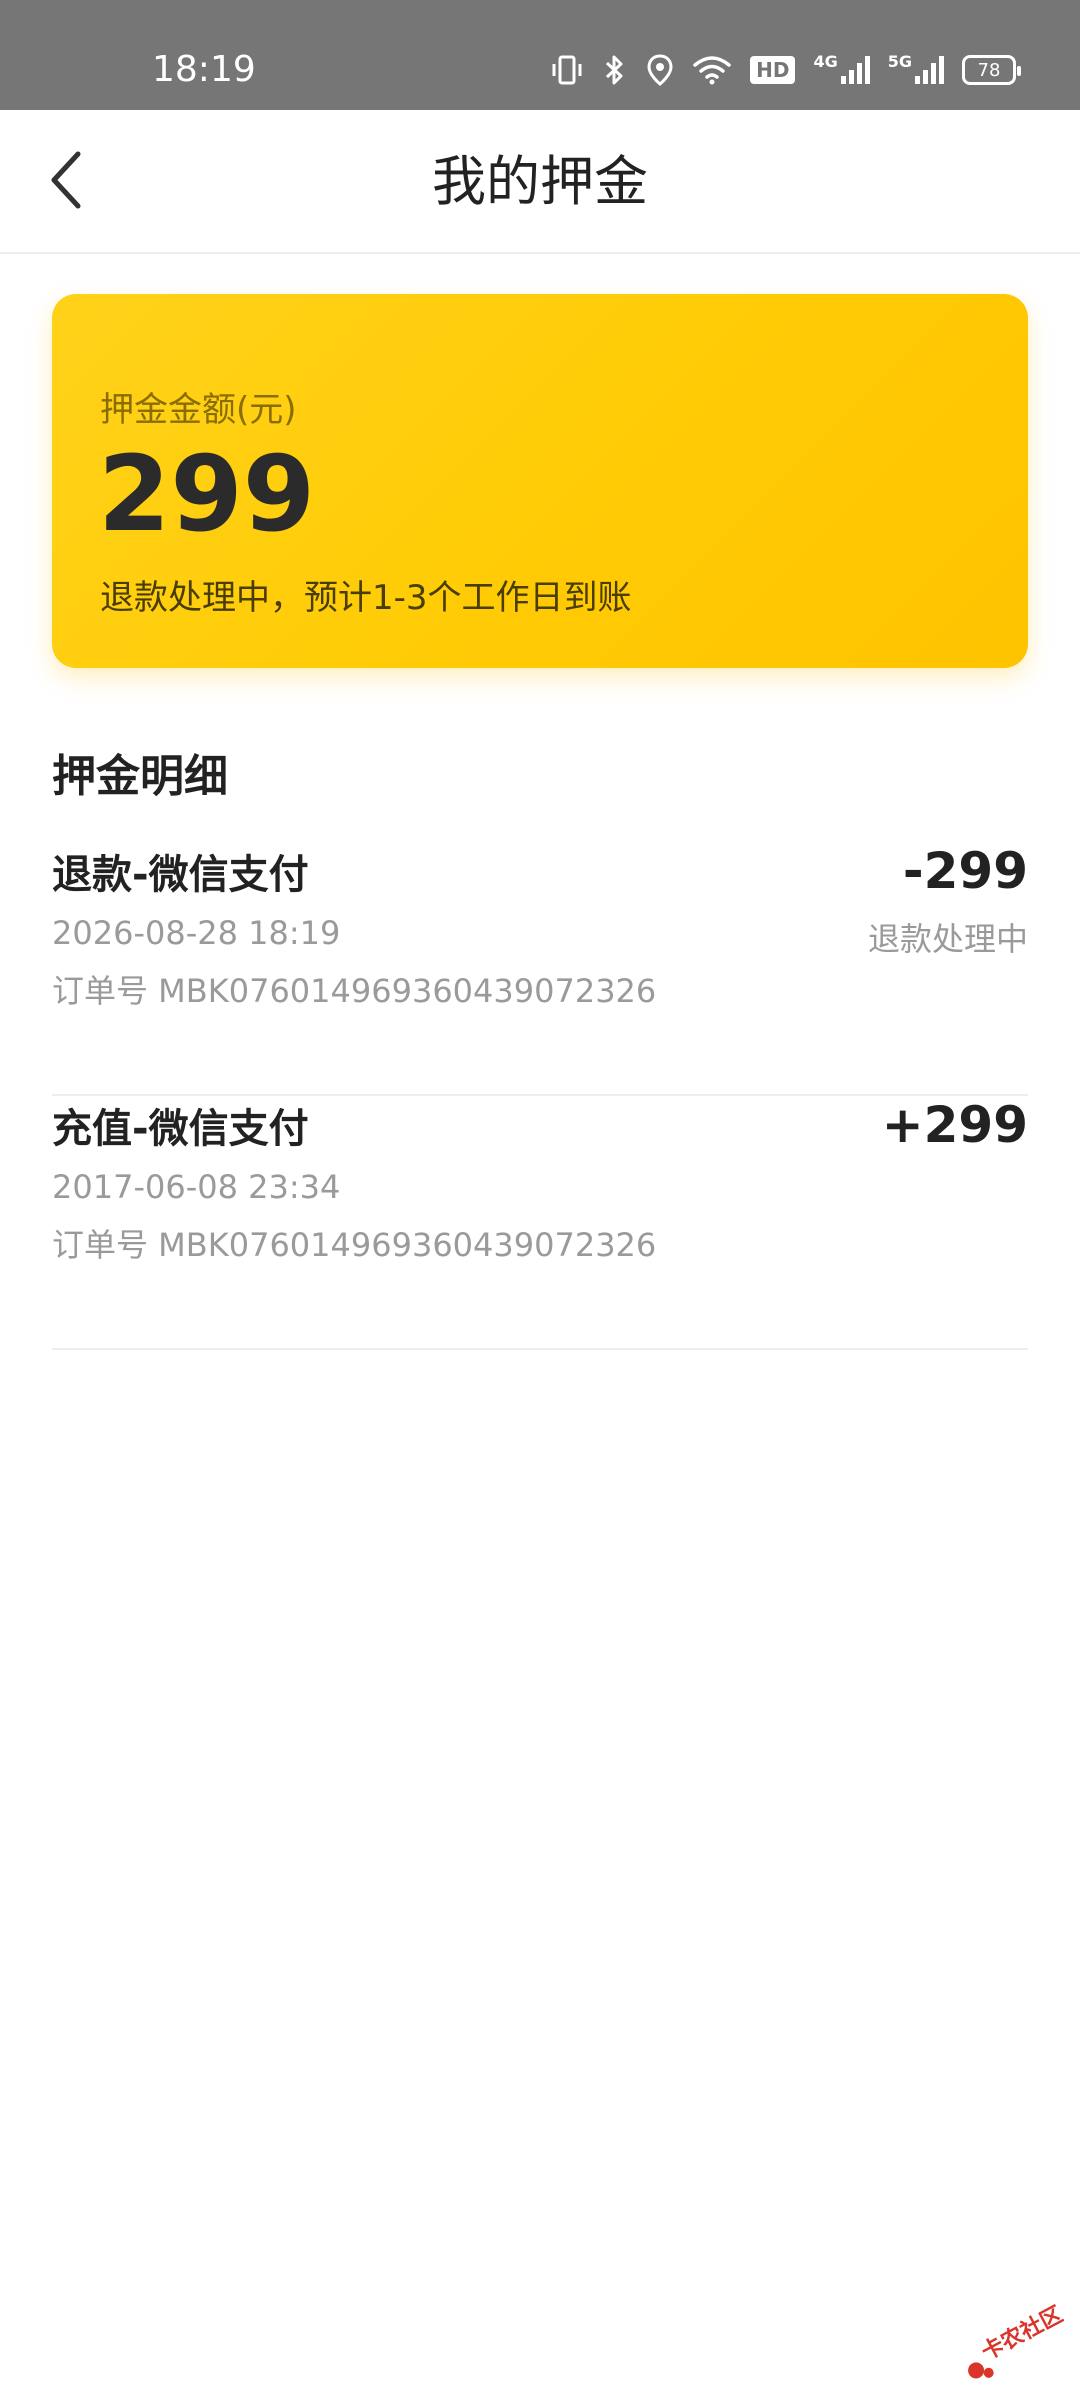 The width and height of the screenshot is (1080, 2400). What do you see at coordinates (899, 61) in the screenshot?
I see `net2-label: 5G` at bounding box center [899, 61].